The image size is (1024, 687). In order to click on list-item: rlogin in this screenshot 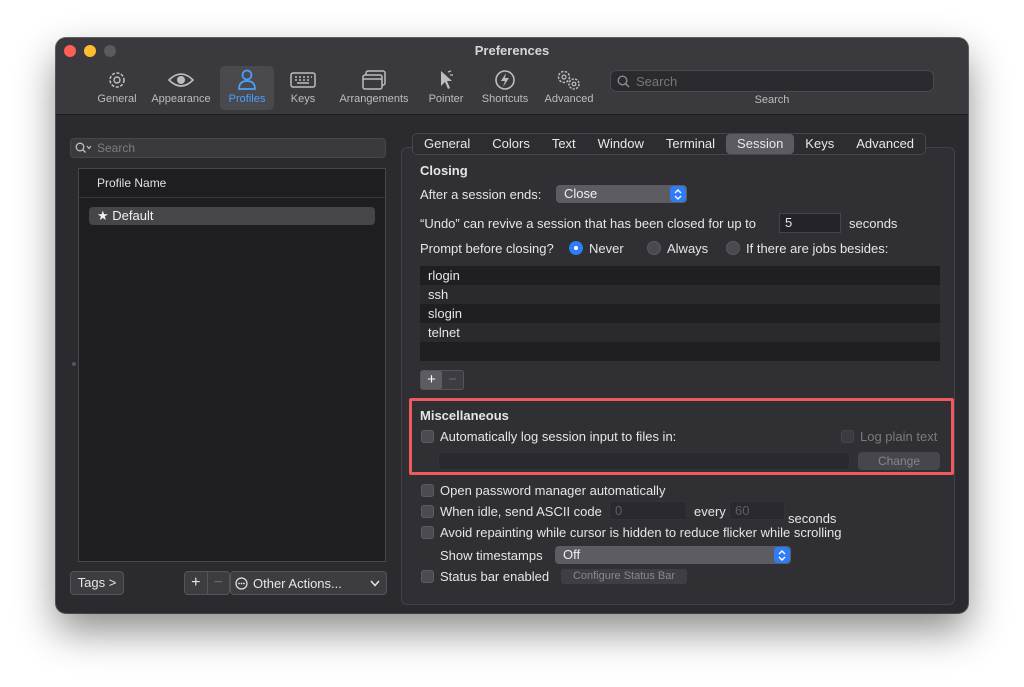, I will do `click(680, 275)`.